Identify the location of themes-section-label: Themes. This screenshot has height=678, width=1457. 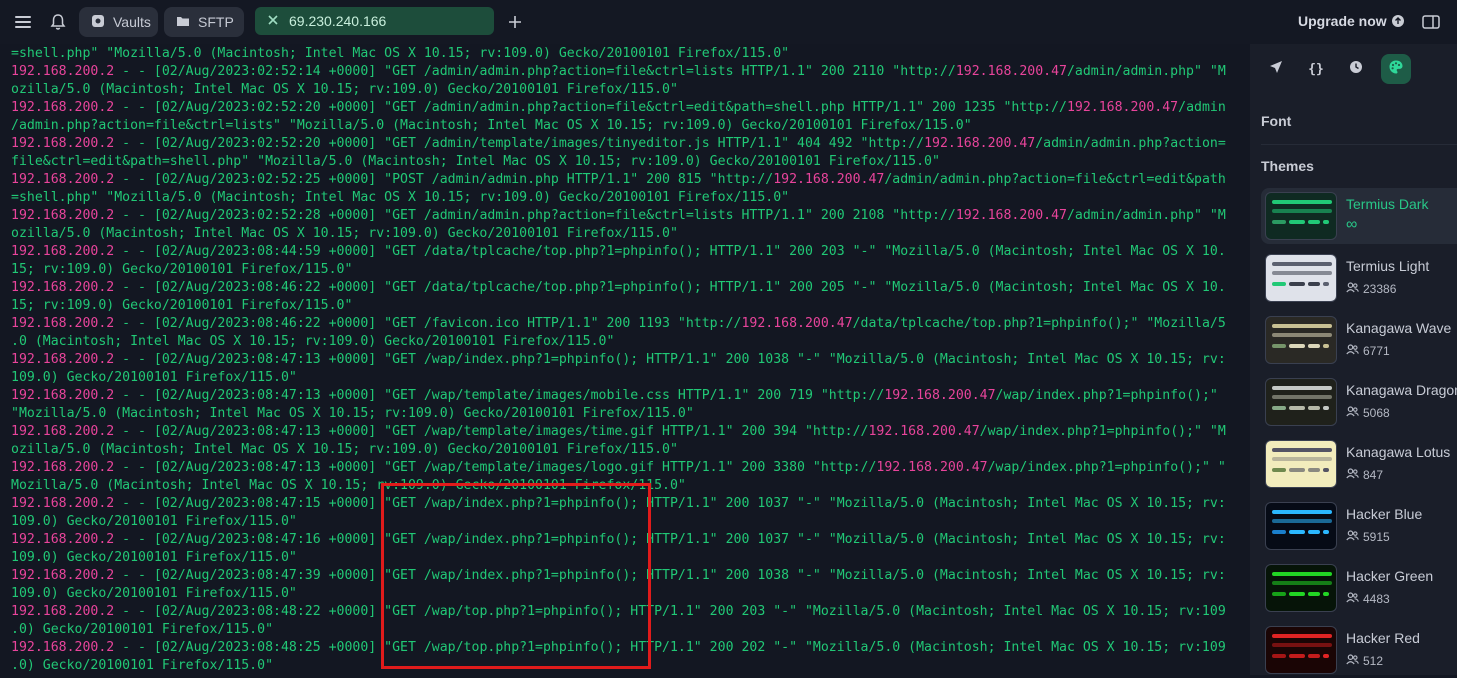
(1287, 166).